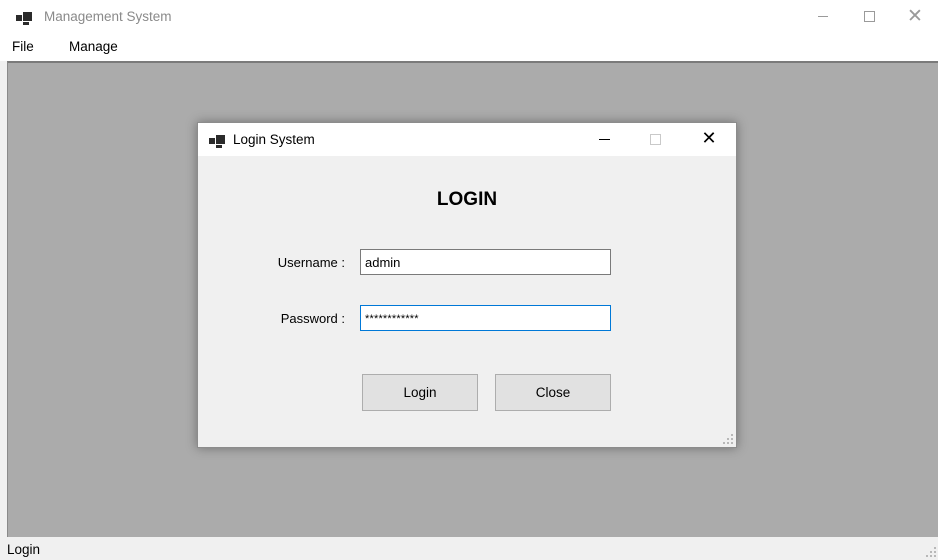 This screenshot has width=938, height=560. What do you see at coordinates (467, 139) in the screenshot?
I see `dialog-titlebar: Login System ✕` at bounding box center [467, 139].